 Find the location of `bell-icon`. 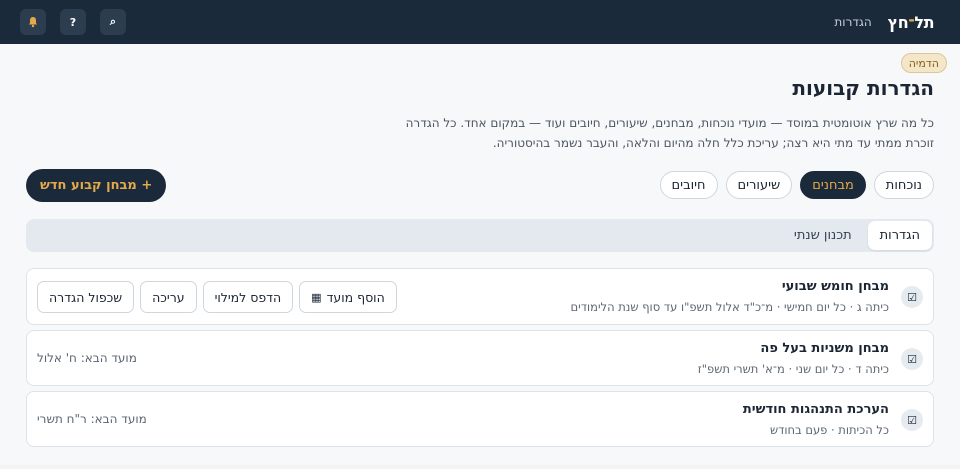

bell-icon is located at coordinates (33, 22).